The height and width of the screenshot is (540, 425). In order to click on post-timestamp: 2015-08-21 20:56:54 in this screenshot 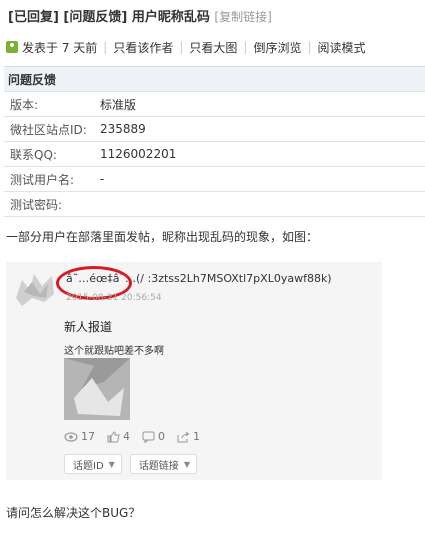, I will do `click(114, 298)`.